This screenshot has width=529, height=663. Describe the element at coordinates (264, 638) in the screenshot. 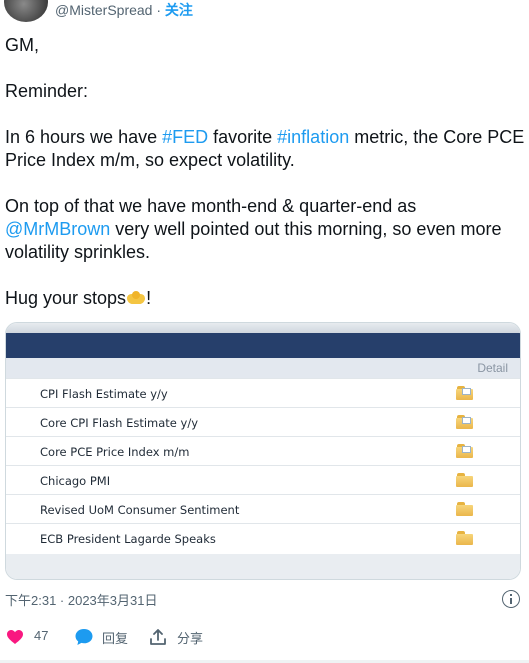

I see `action-bar: 47 回复 分享` at that location.